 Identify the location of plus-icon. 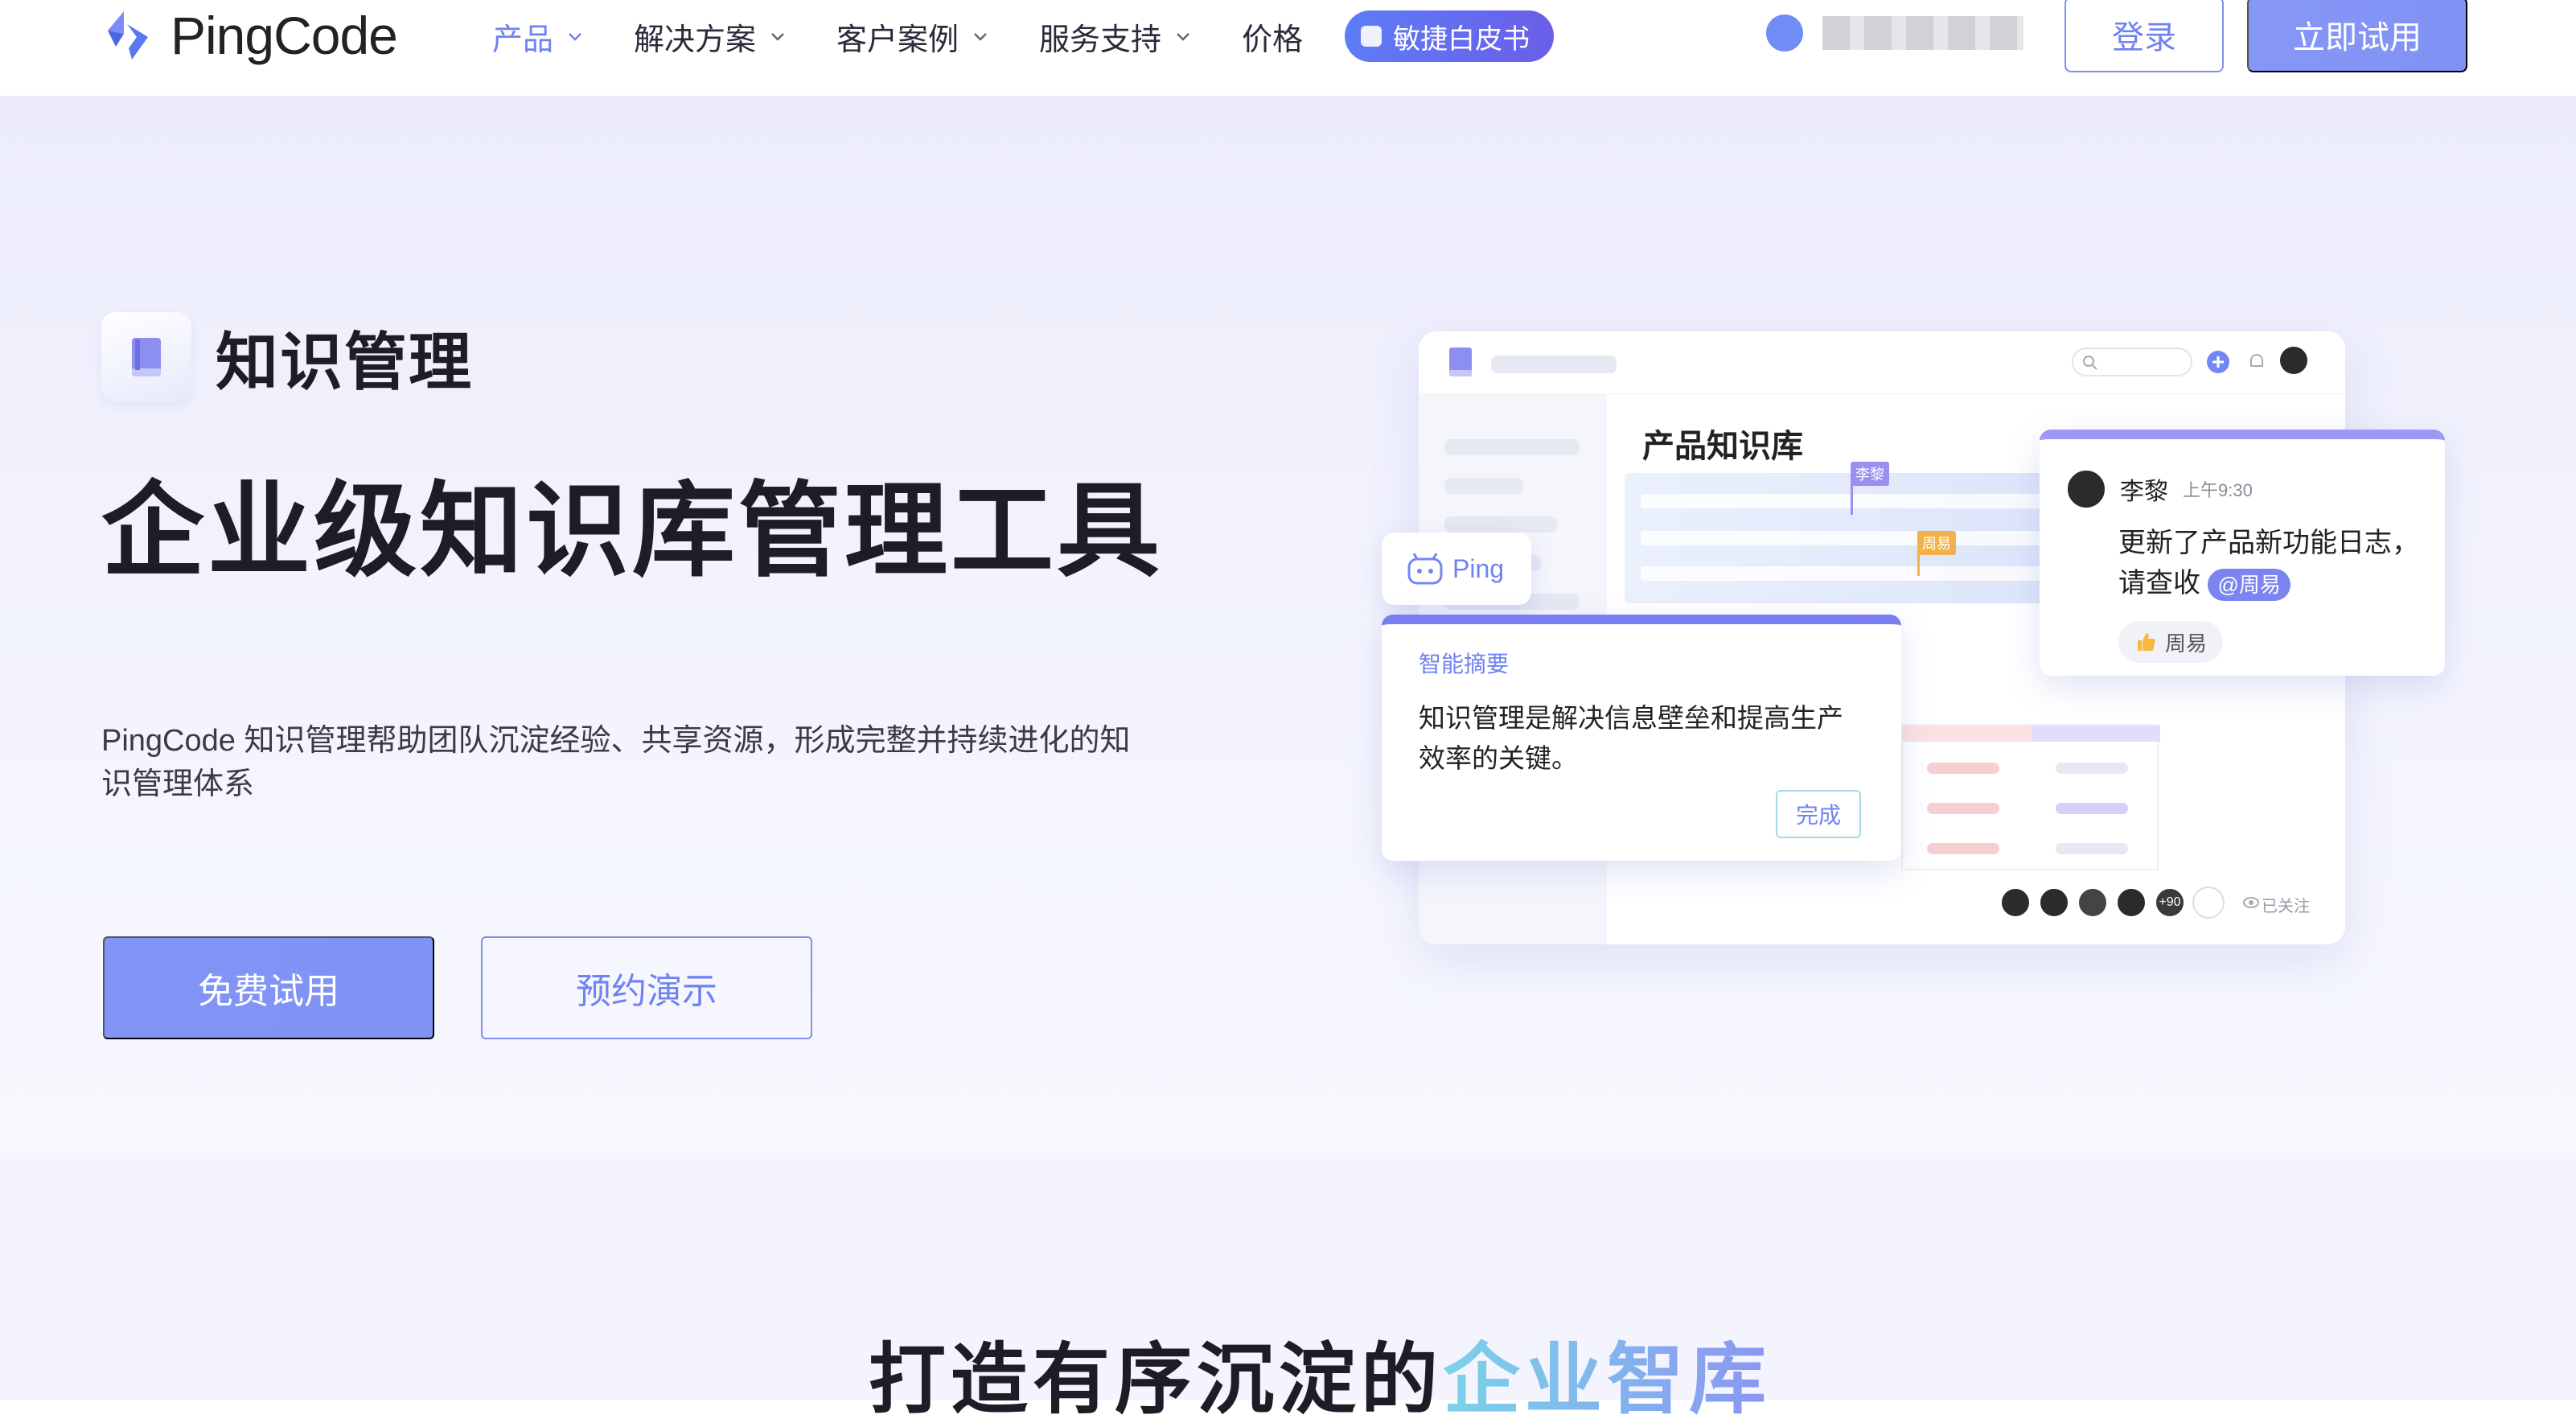
(2218, 362).